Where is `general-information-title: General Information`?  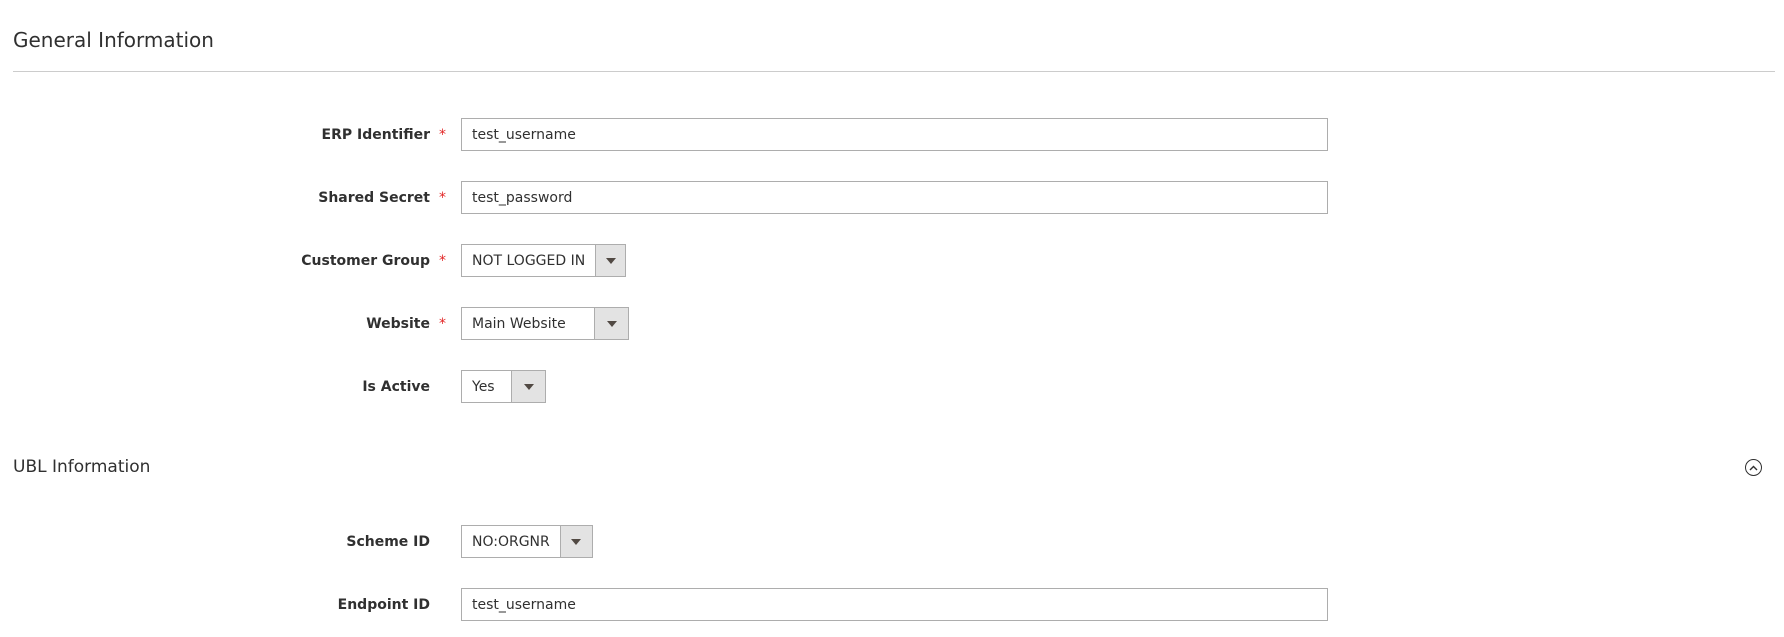 general-information-title: General Information is located at coordinates (113, 40).